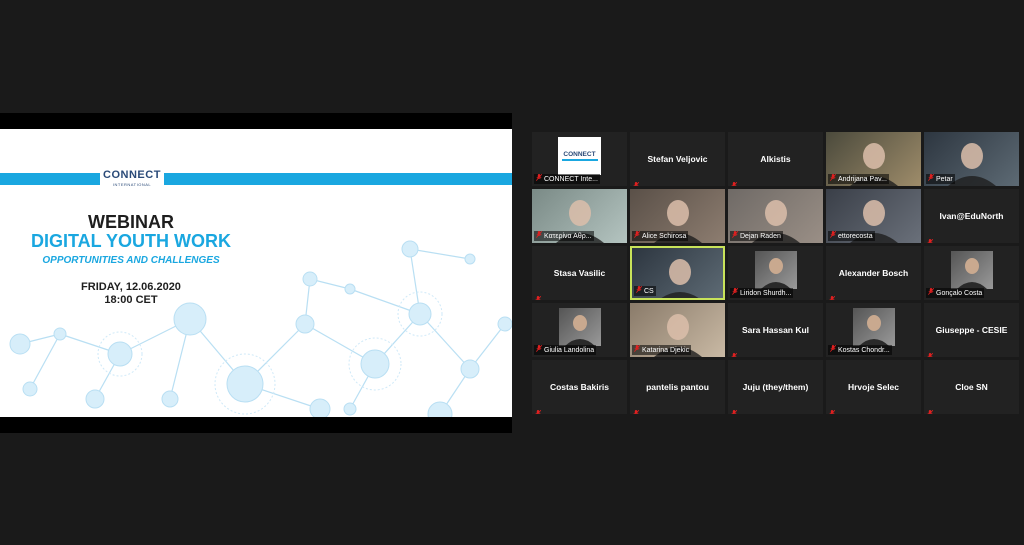 The width and height of the screenshot is (1024, 545). I want to click on participant-name-label: ettorecosta, so click(851, 236).